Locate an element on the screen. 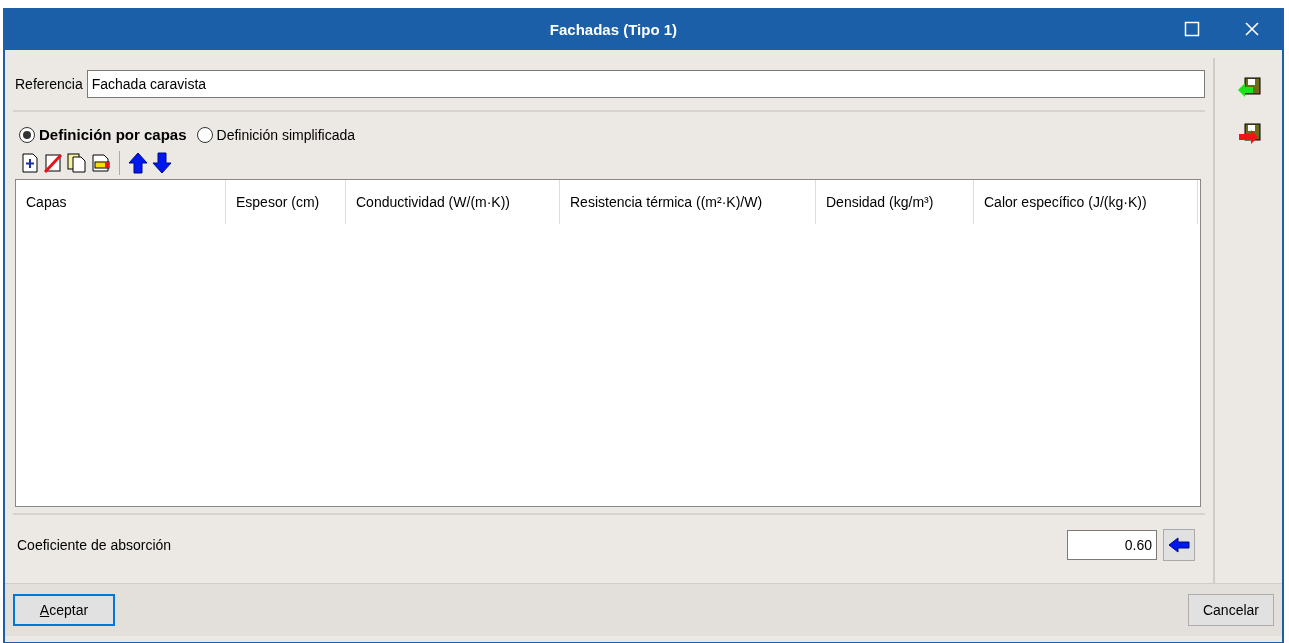  radio-label: Definición simplificada is located at coordinates (286, 134).